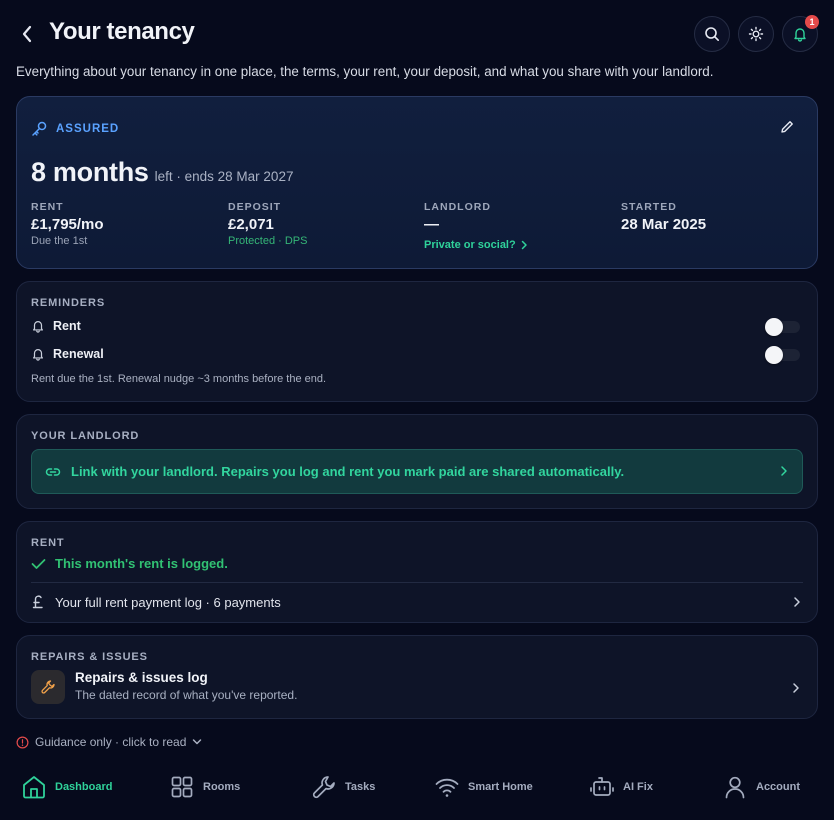  I want to click on payment-log-text: Your full rent payment log · 6 payments, so click(168, 602).